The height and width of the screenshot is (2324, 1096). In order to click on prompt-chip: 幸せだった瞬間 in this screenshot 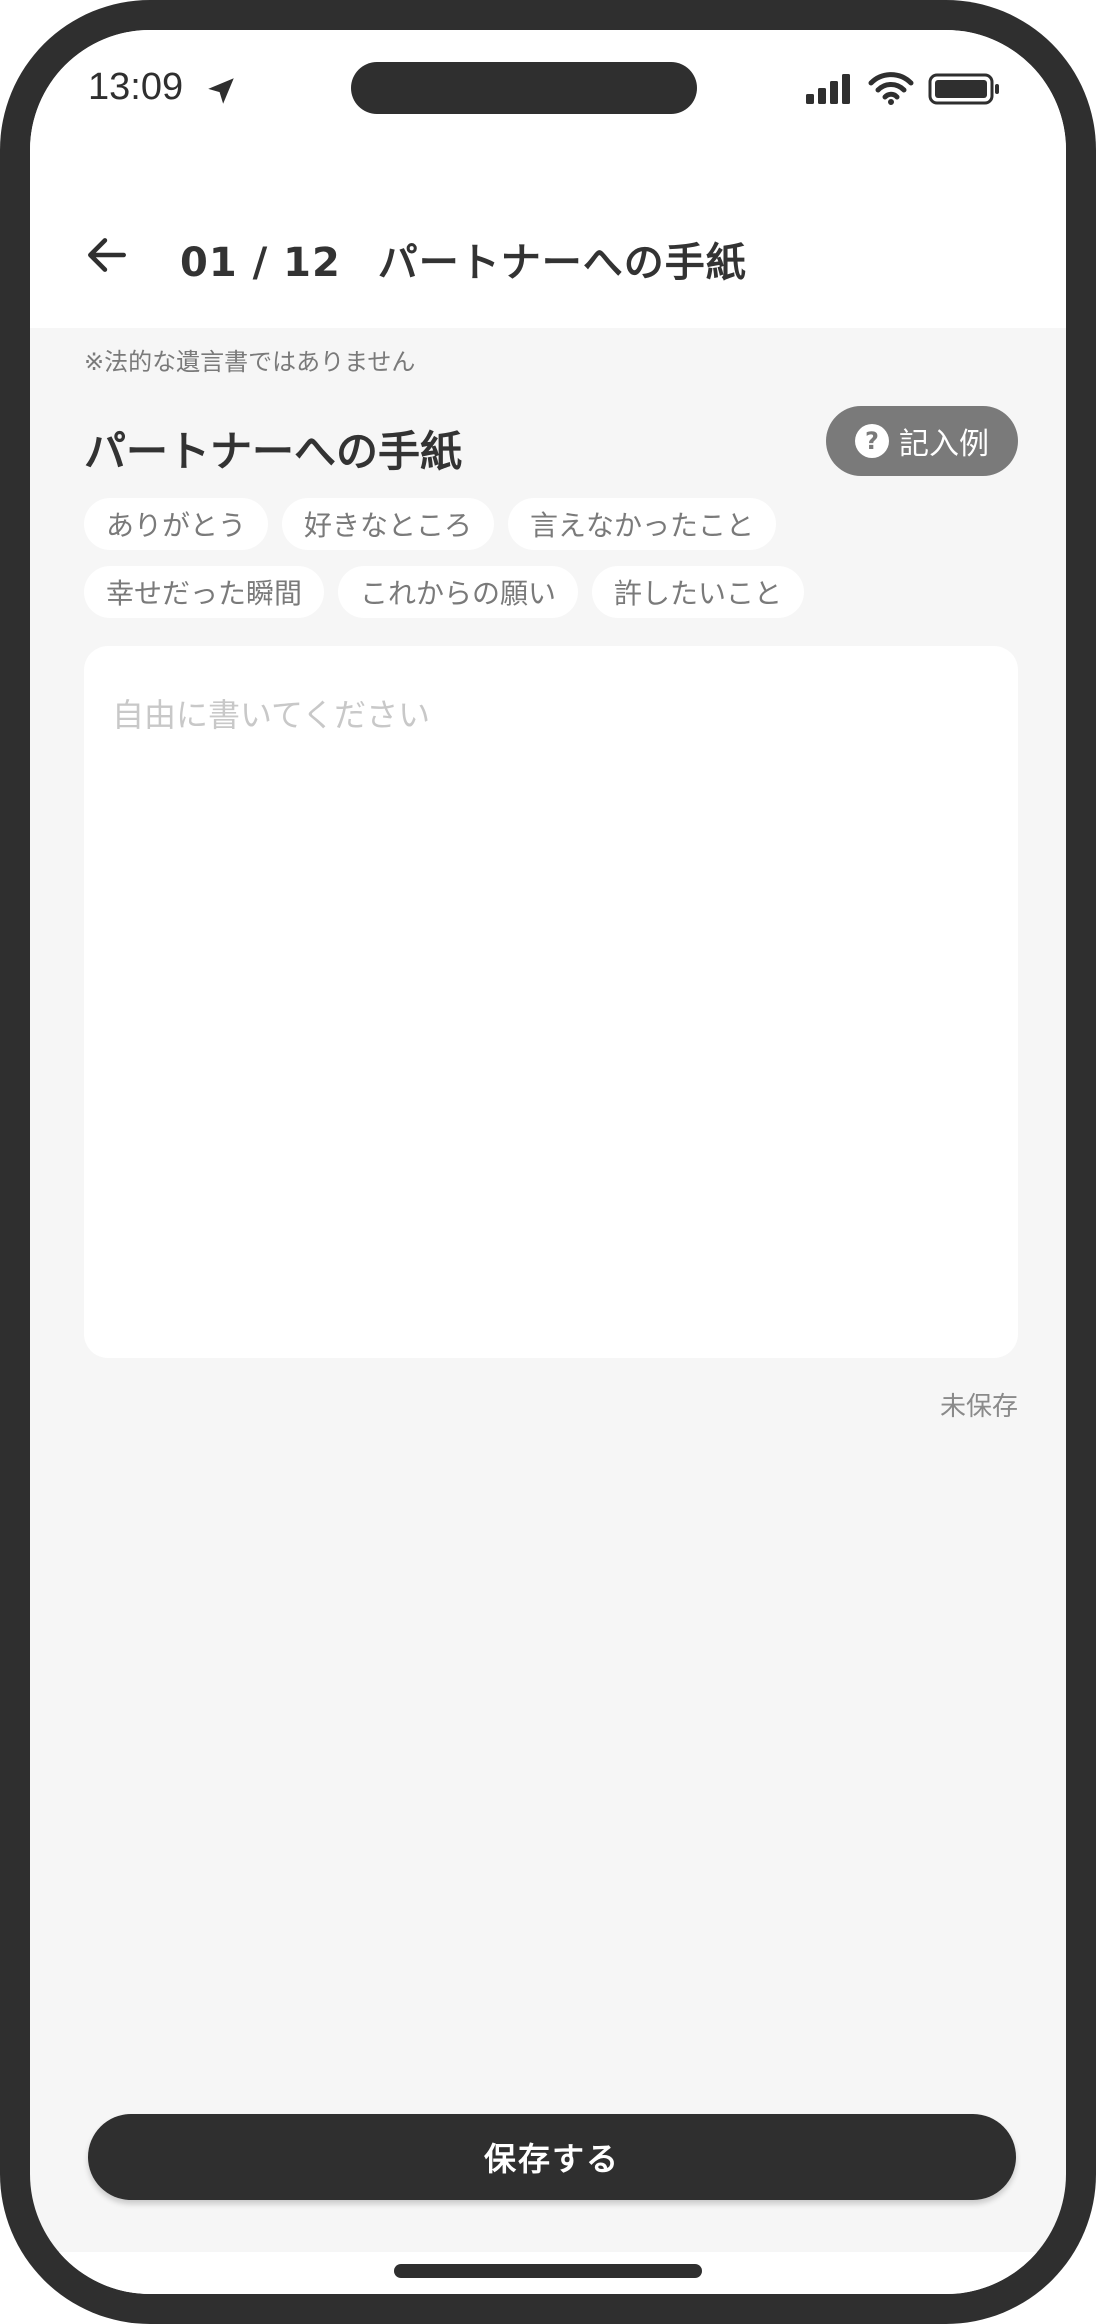, I will do `click(204, 592)`.